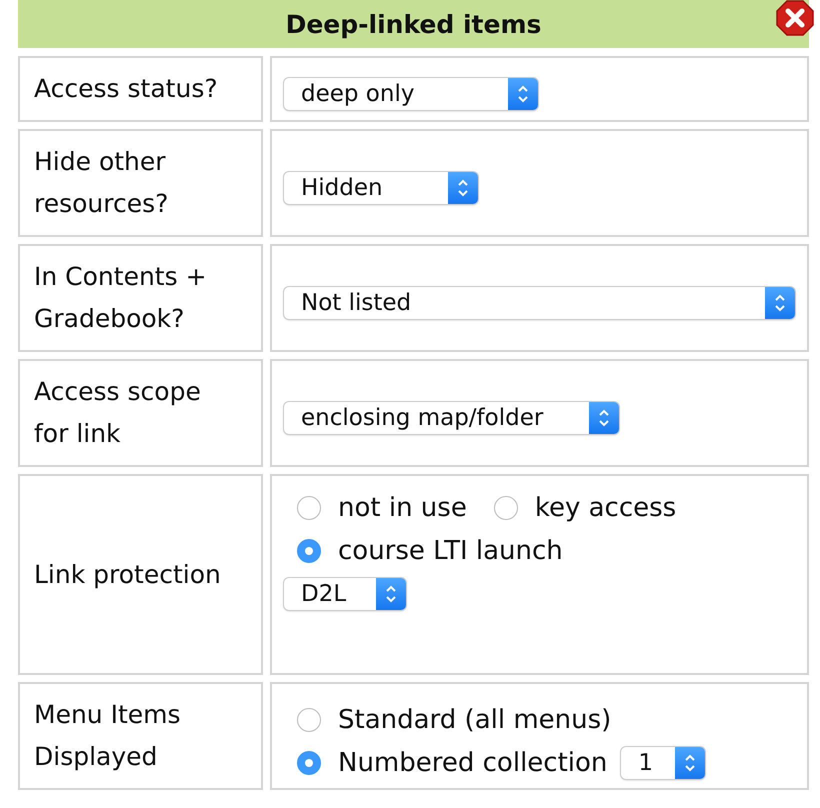  What do you see at coordinates (454, 719) in the screenshot?
I see `radio-option: Standard (all menus)` at bounding box center [454, 719].